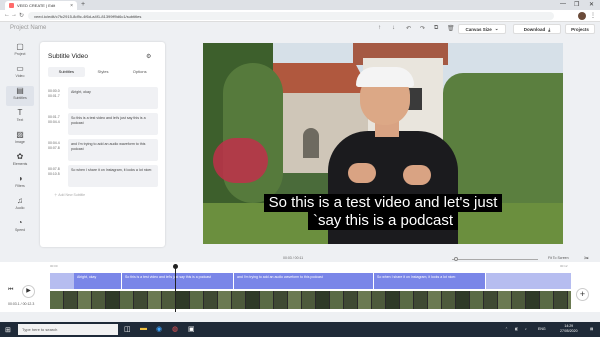 The image size is (600, 337). Describe the element at coordinates (593, 15) in the screenshot. I see `browser-menu-icon: ⋮` at that location.